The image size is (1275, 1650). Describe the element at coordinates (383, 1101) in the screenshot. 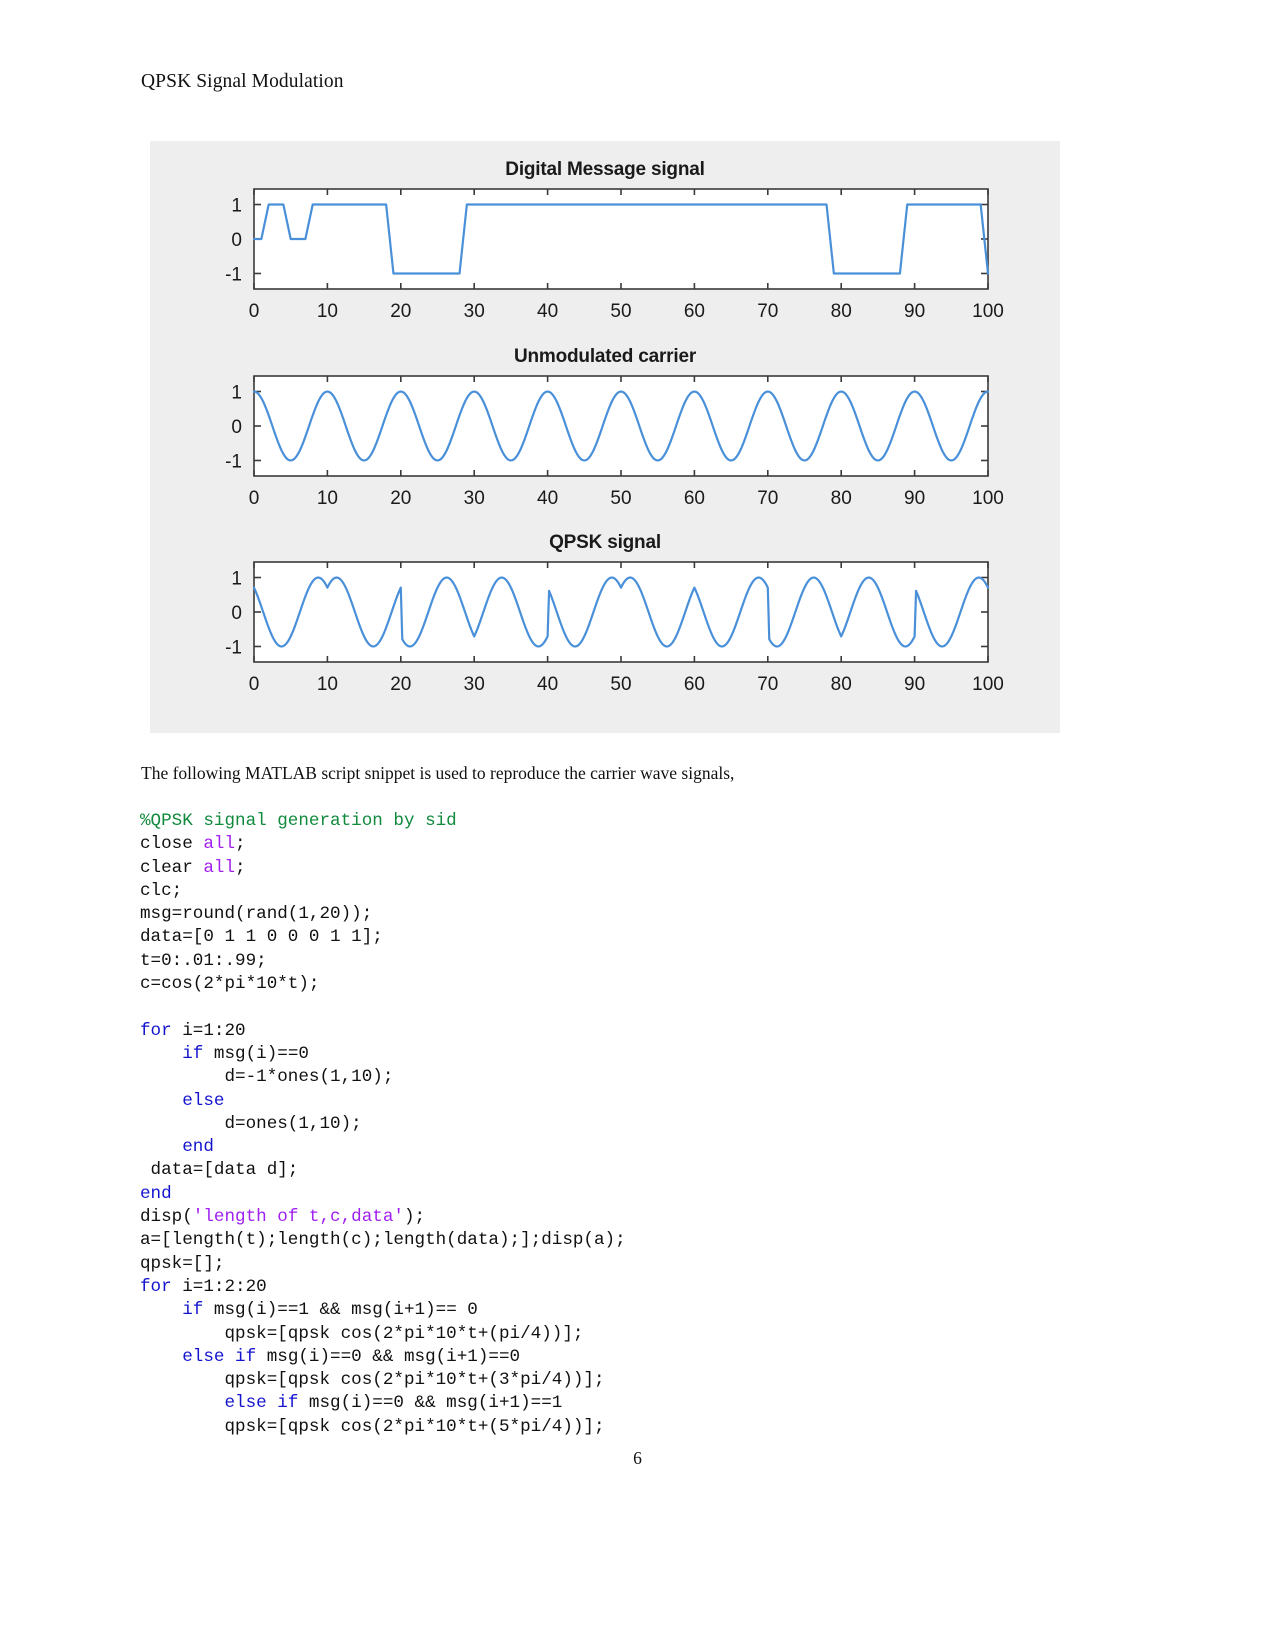

I see `code-line: else` at that location.